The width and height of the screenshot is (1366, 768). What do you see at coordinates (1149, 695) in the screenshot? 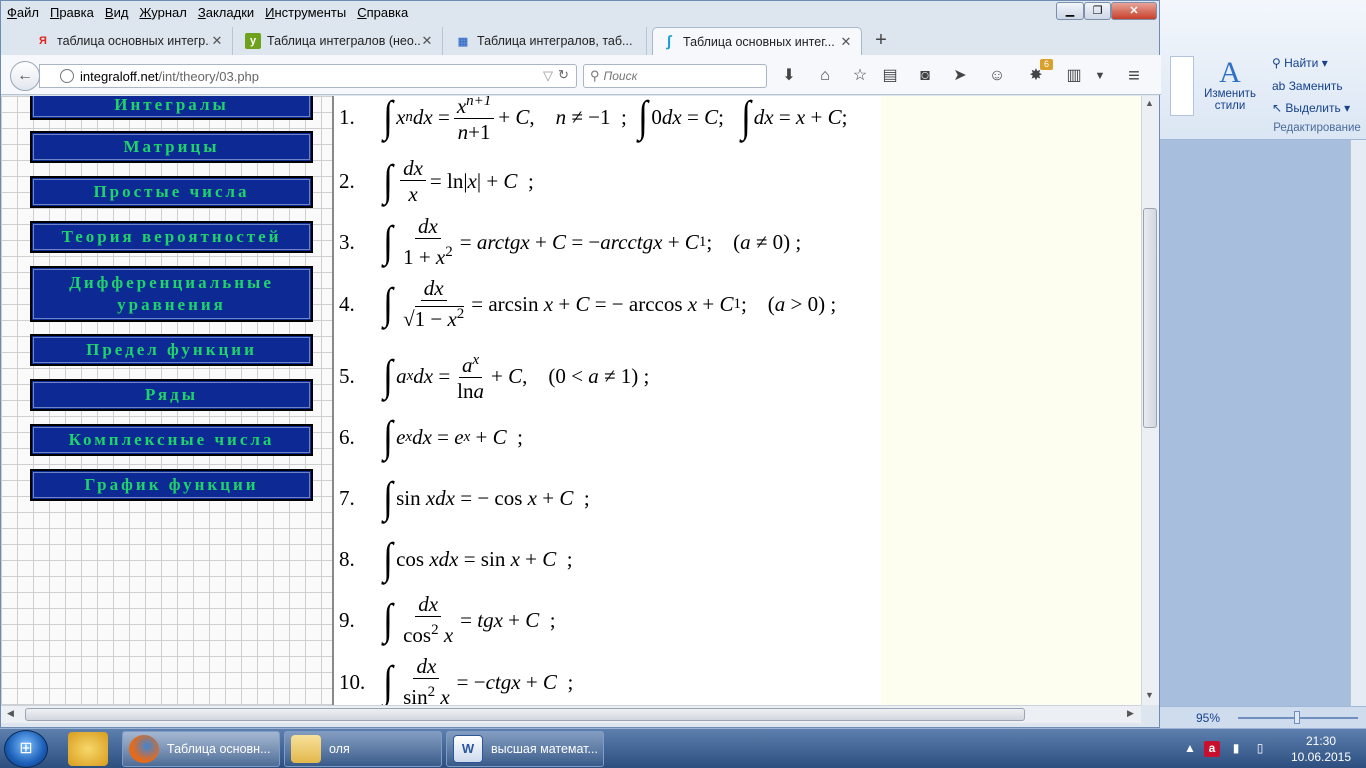
I see `scroll-down-icon: ▼` at bounding box center [1149, 695].